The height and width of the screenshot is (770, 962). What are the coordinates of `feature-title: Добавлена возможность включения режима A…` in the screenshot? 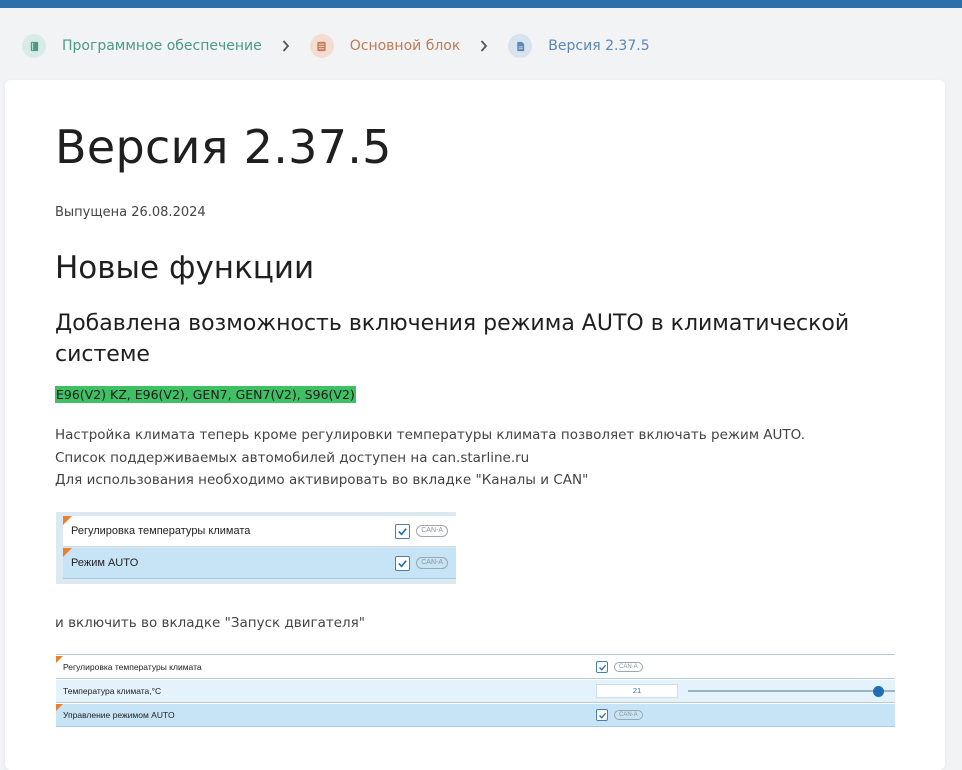 It's located at (452, 339).